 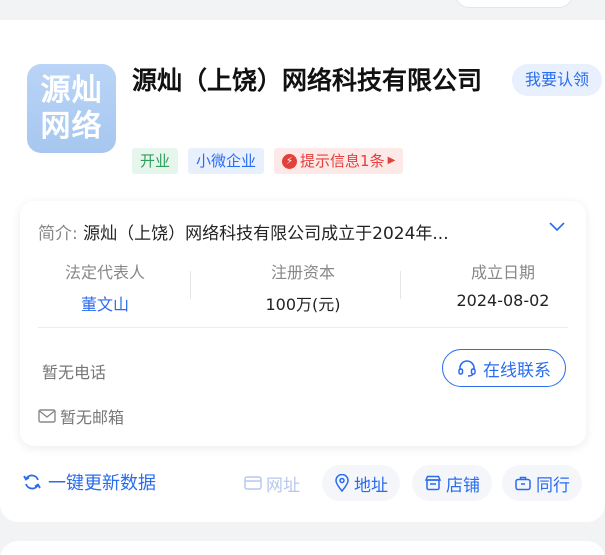 What do you see at coordinates (557, 227) in the screenshot?
I see `chevron-down-icon` at bounding box center [557, 227].